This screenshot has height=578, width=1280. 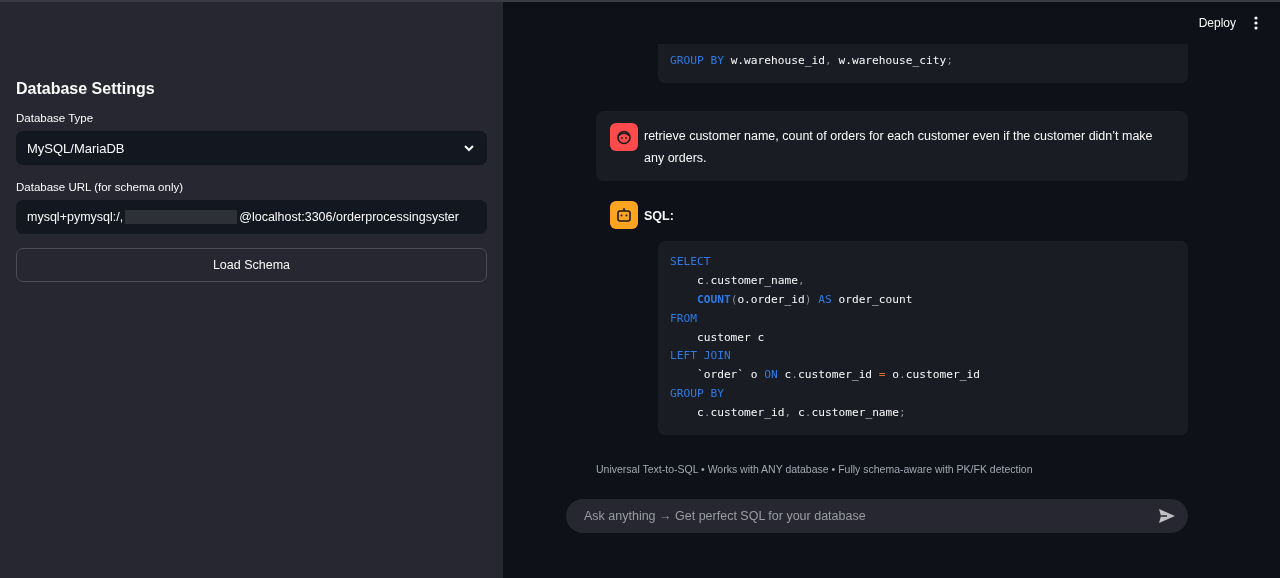 What do you see at coordinates (870, 516) in the screenshot?
I see `chat-input: Ask anything → Get perfect SQL for your database` at bounding box center [870, 516].